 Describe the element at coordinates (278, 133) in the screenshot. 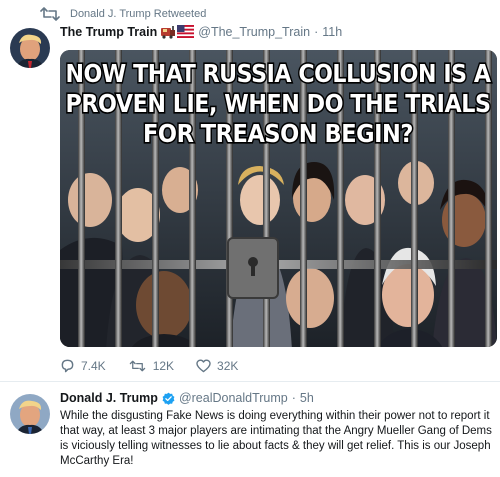

I see `meme-caption-line-3: FOR TREASON BEGIN?` at that location.